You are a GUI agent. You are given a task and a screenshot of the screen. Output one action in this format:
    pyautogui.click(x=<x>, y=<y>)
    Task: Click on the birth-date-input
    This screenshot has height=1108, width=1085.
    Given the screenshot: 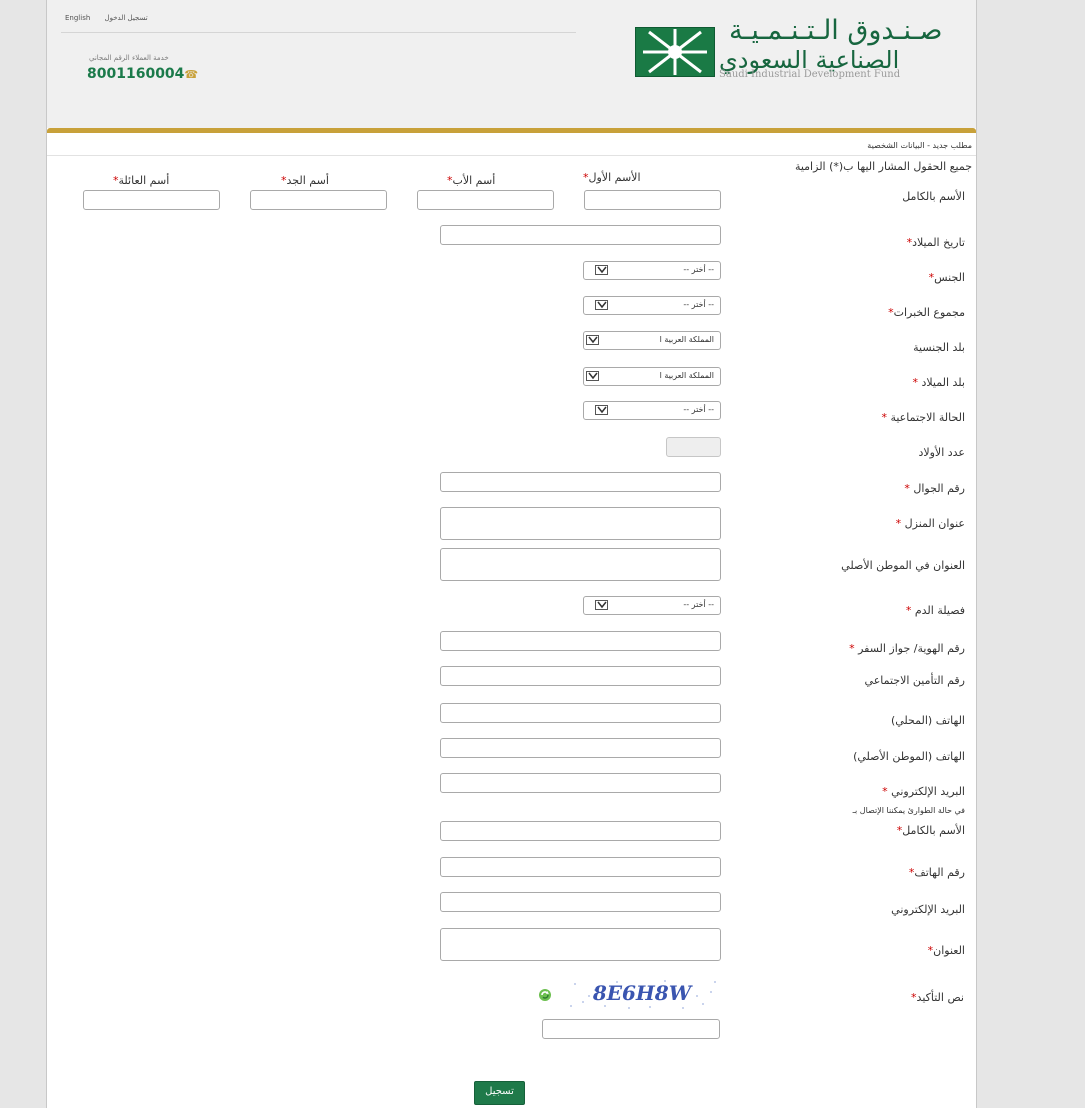 What is the action you would take?
    pyautogui.click(x=580, y=235)
    